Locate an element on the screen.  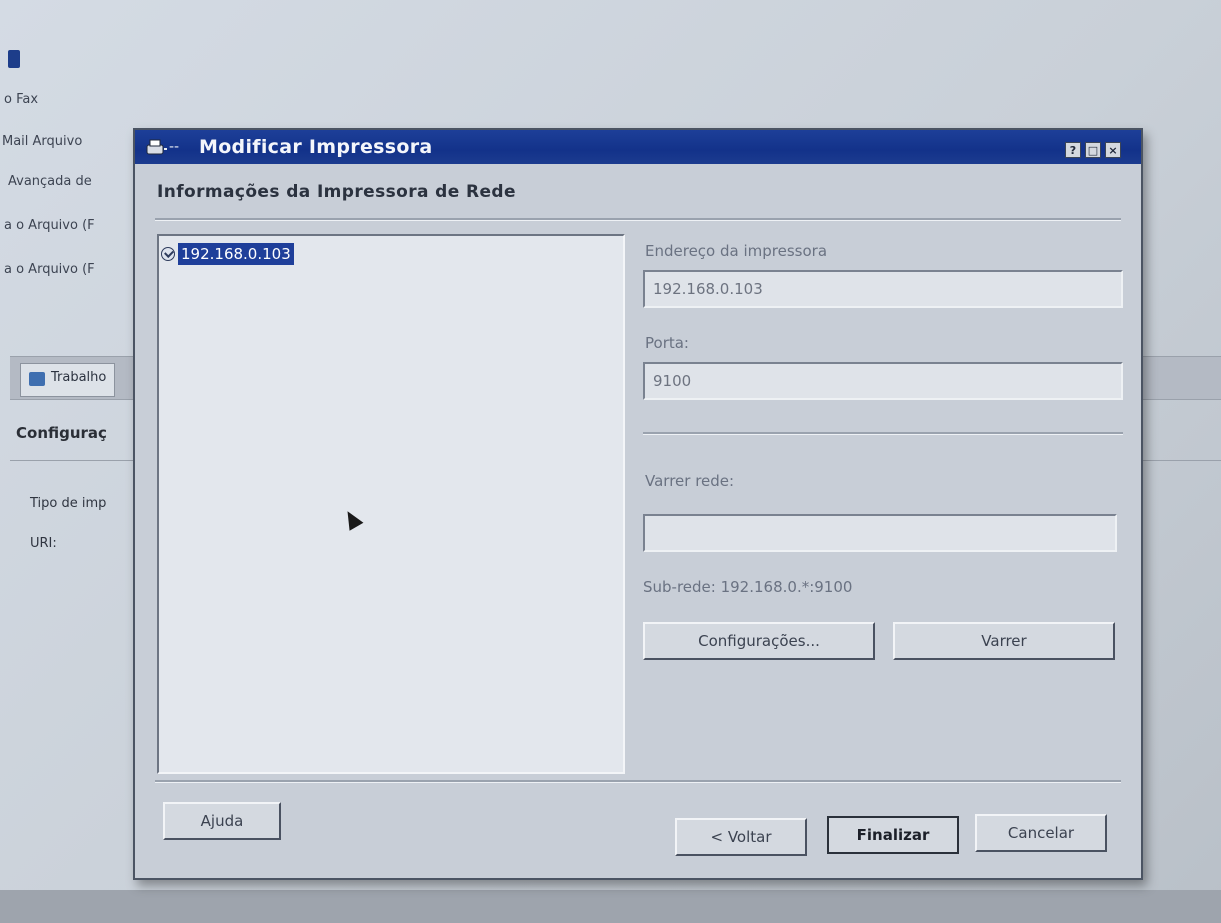
help-title-button: ? is located at coordinates (1073, 150).